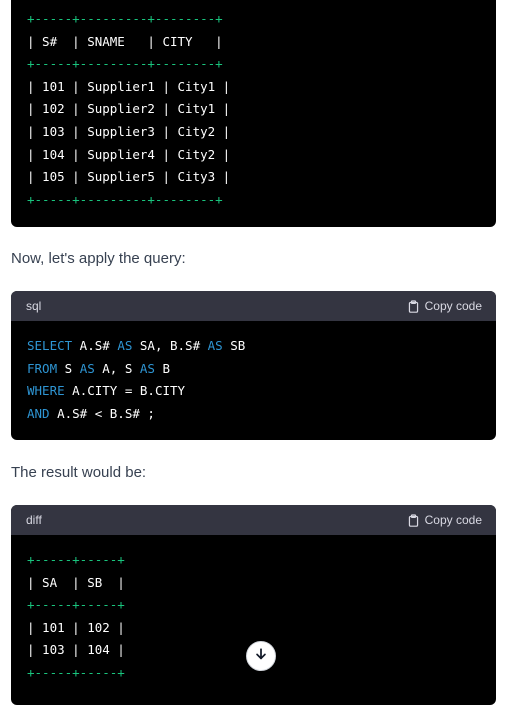  Describe the element at coordinates (261, 346) in the screenshot. I see `sql-line: SELECT A.S# AS SA, B.S# AS SB` at that location.